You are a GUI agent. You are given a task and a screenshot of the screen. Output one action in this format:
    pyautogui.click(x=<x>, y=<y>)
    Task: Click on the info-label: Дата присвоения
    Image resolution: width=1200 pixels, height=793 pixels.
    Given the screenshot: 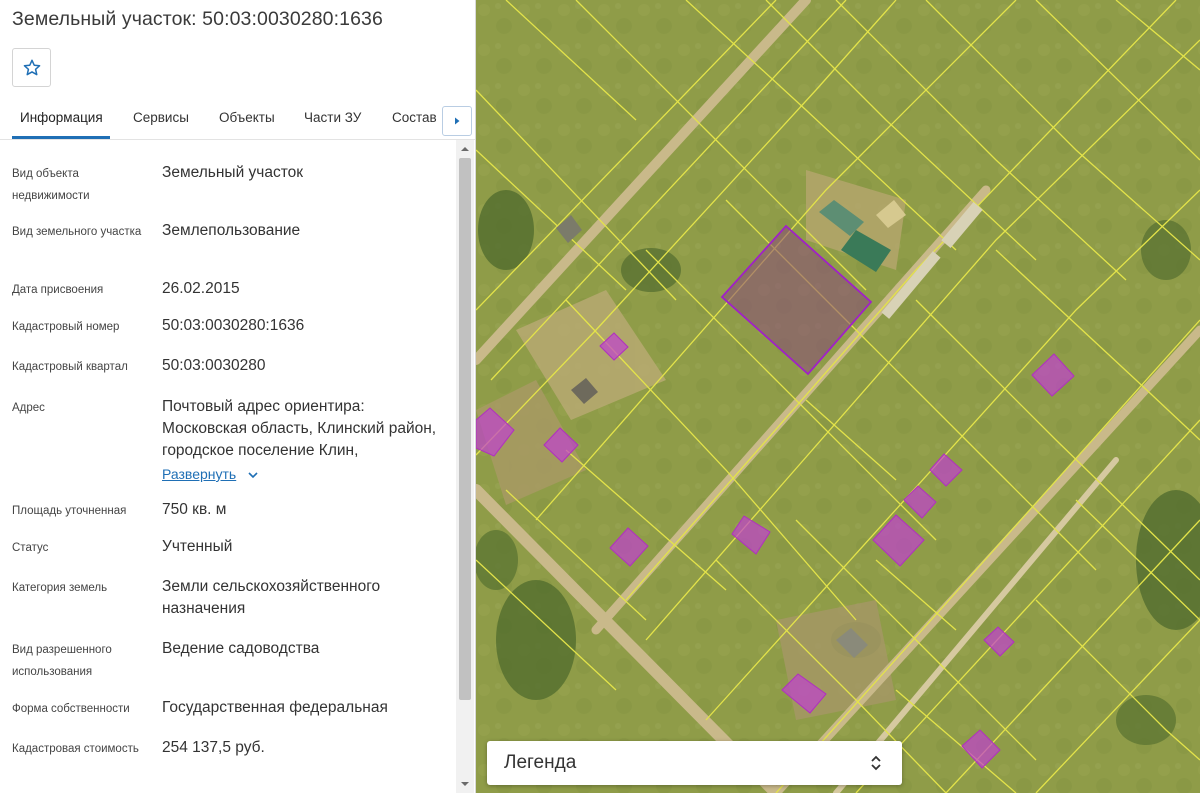 What is the action you would take?
    pyautogui.click(x=58, y=290)
    